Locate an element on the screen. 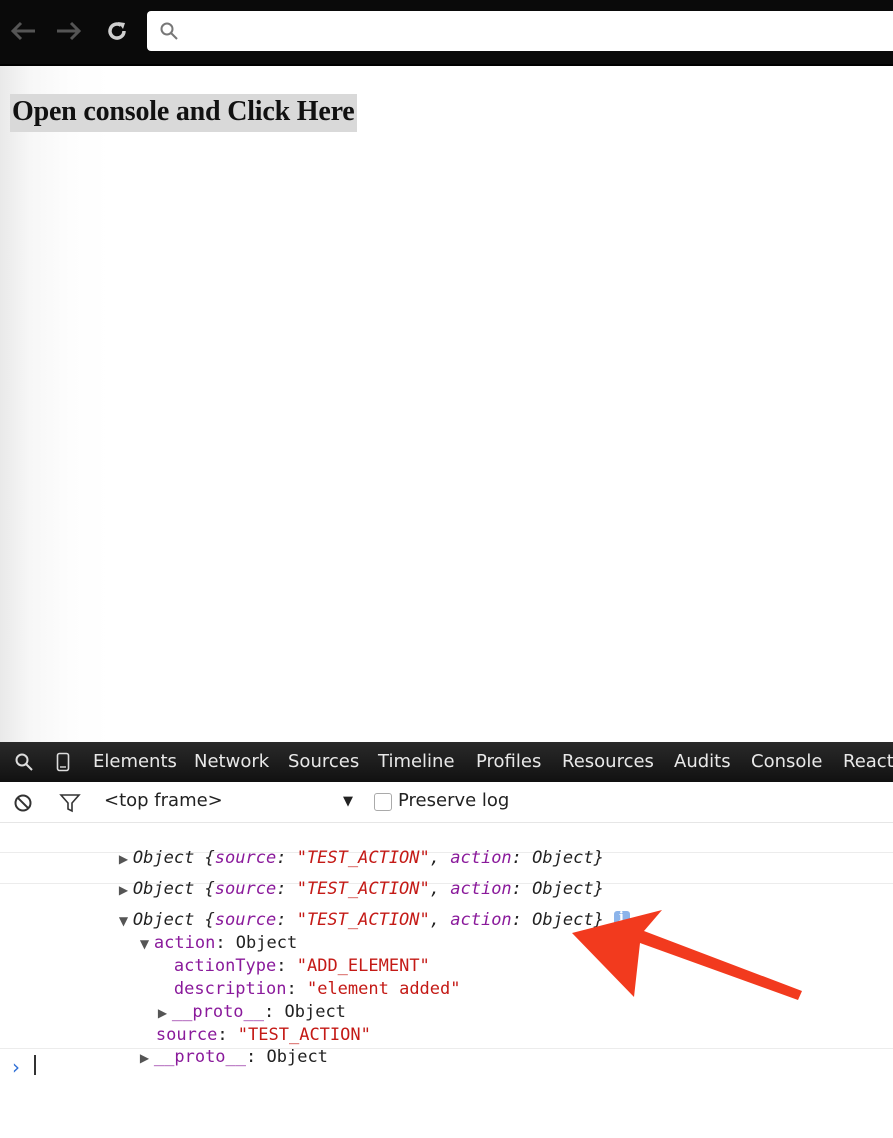 The width and height of the screenshot is (893, 1138). clear-console-icon is located at coordinates (23, 805).